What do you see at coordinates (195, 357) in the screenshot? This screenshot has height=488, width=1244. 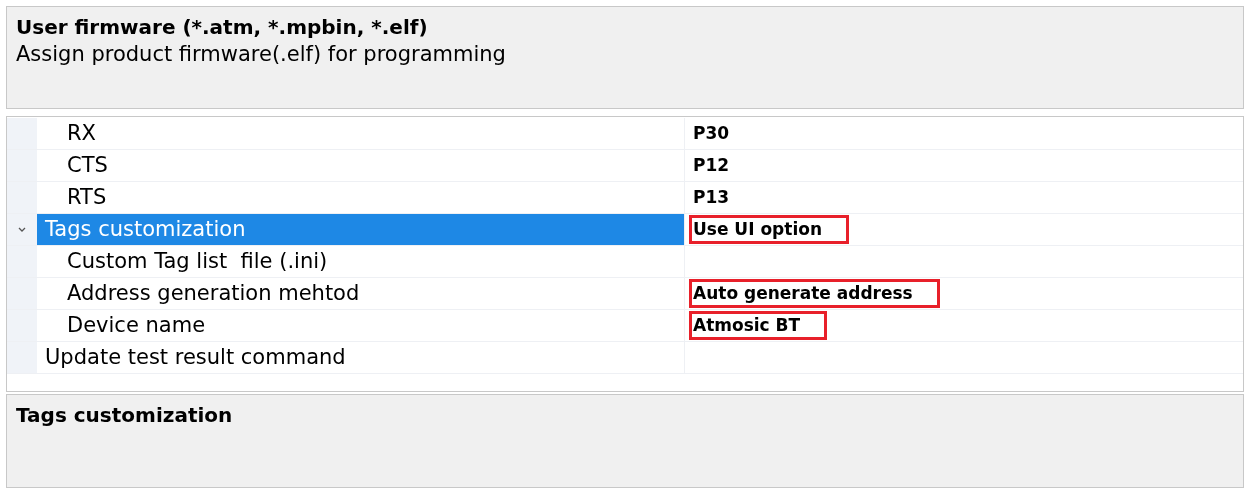 I see `property-name: Update test result command` at bounding box center [195, 357].